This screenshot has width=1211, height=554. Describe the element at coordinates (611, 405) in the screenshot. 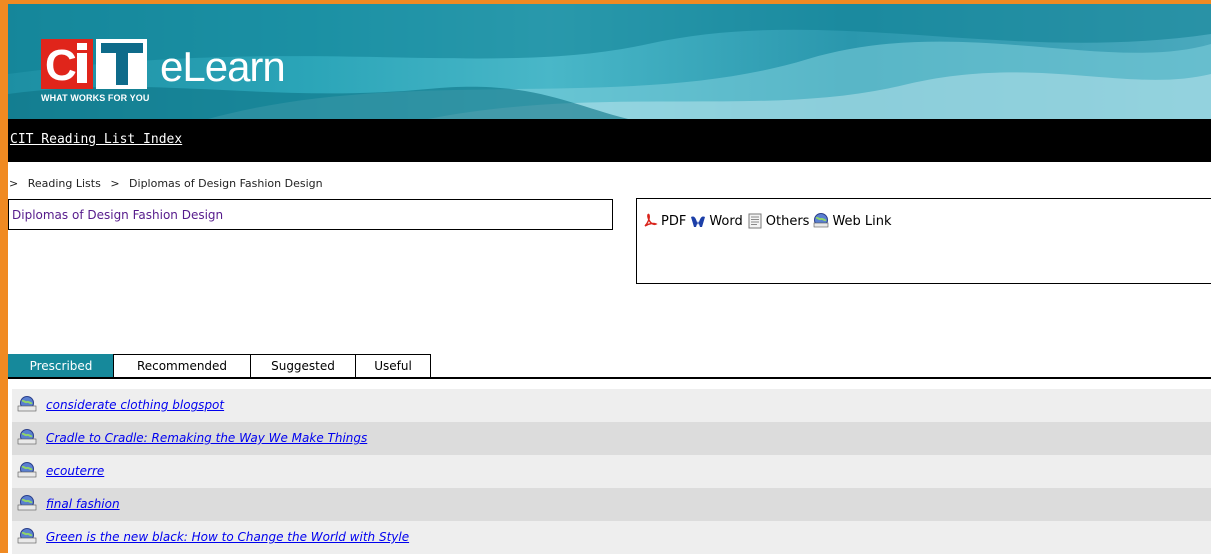

I see `list-item: considerate clothing blogspot` at that location.